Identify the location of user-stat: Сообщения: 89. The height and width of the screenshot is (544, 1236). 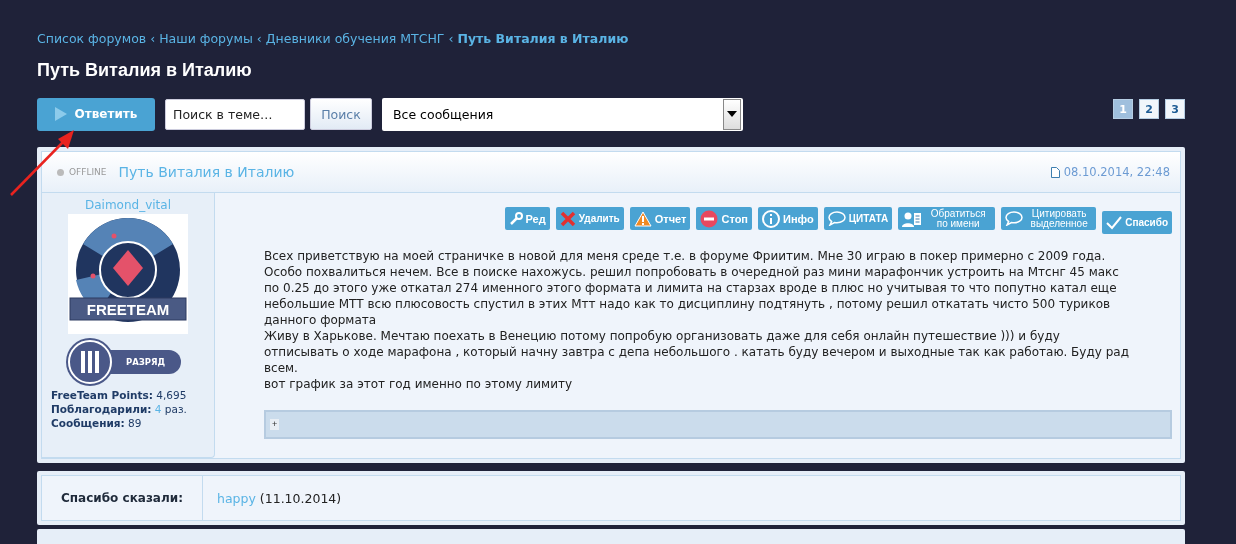
(97, 423).